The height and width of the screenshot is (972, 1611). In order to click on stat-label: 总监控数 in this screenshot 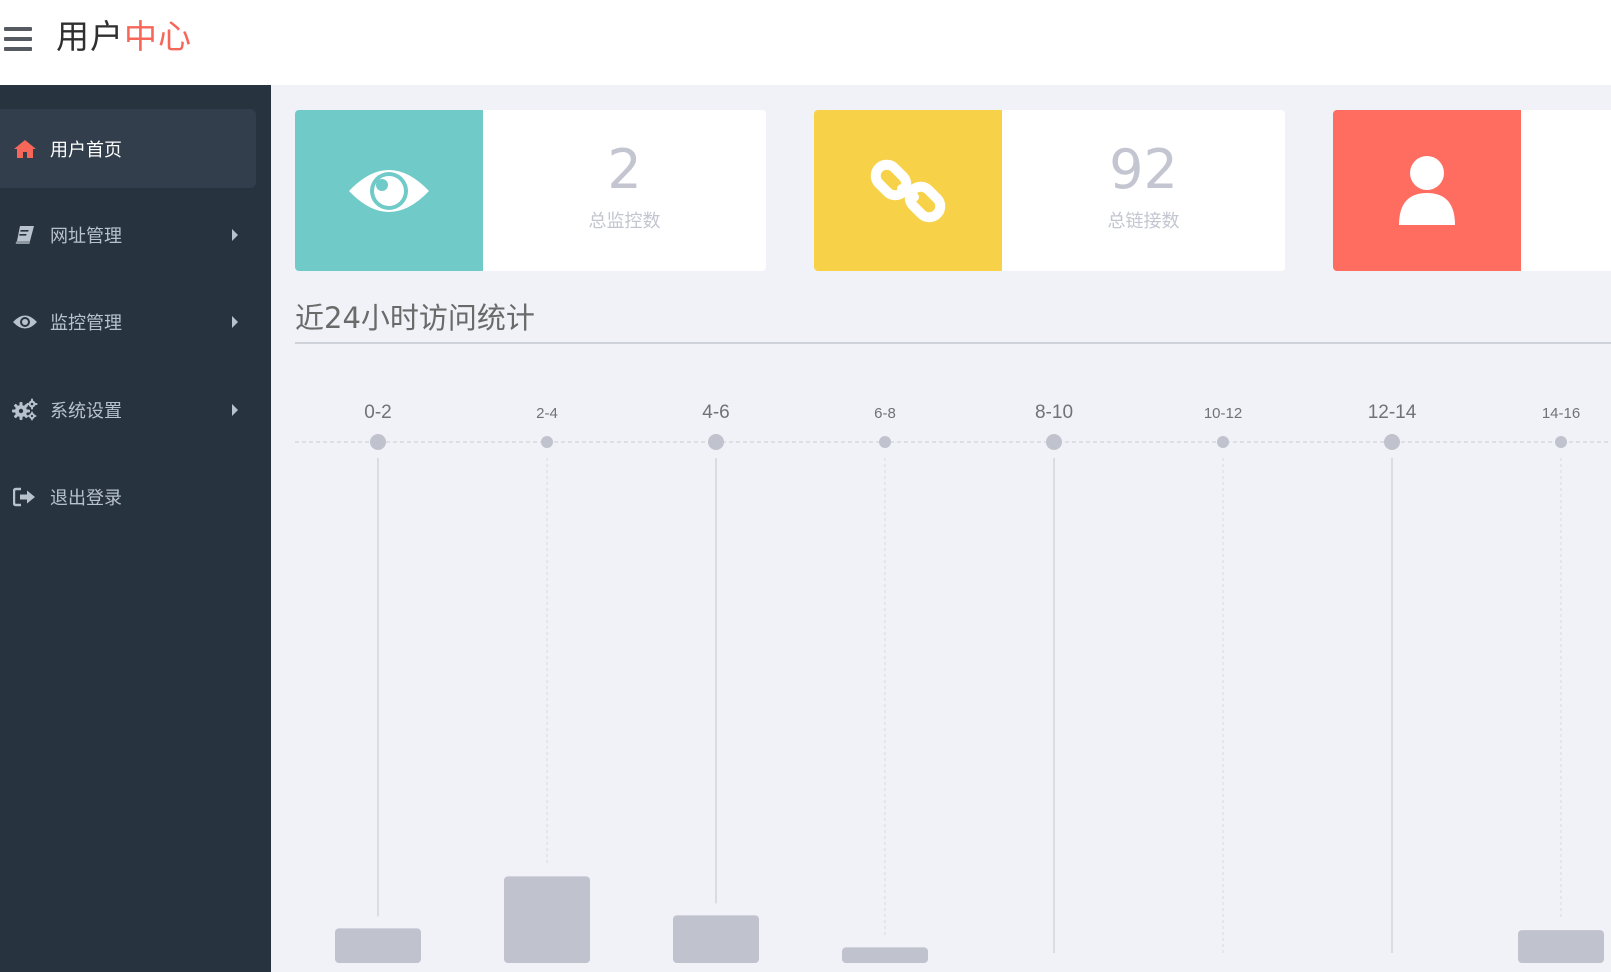, I will do `click(624, 221)`.